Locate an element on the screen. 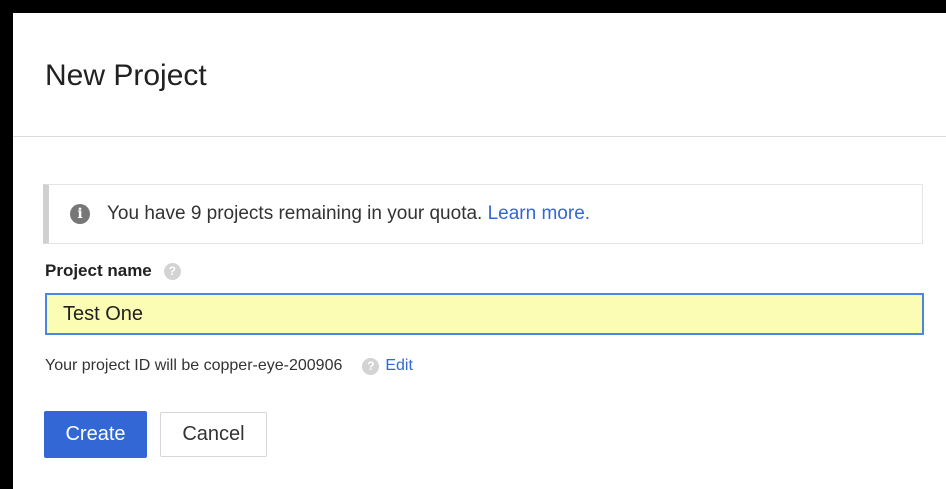 Image resolution: width=946 pixels, height=489 pixels. cancel-button: Cancel is located at coordinates (213, 434).